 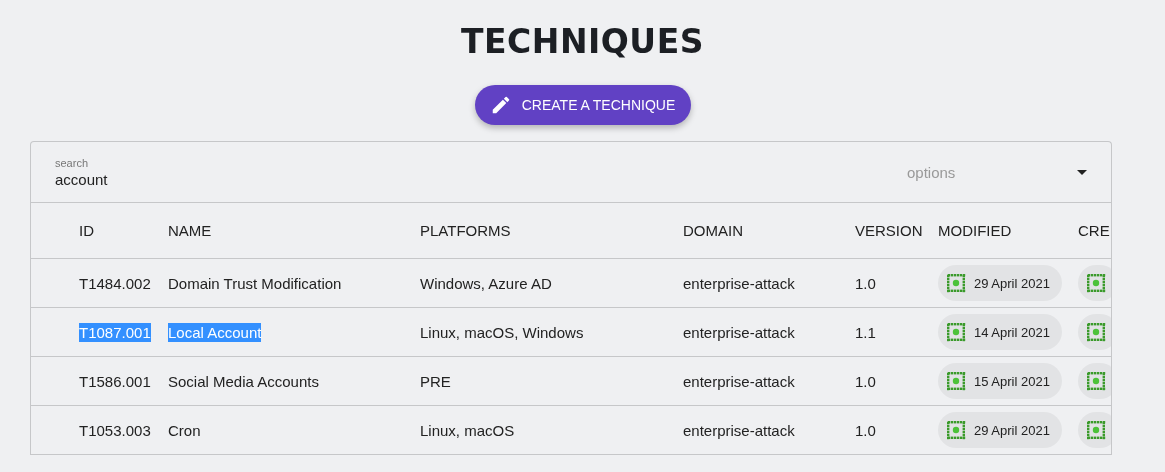 What do you see at coordinates (502, 332) in the screenshot?
I see `table-cell: Linux, macOS, Windows` at bounding box center [502, 332].